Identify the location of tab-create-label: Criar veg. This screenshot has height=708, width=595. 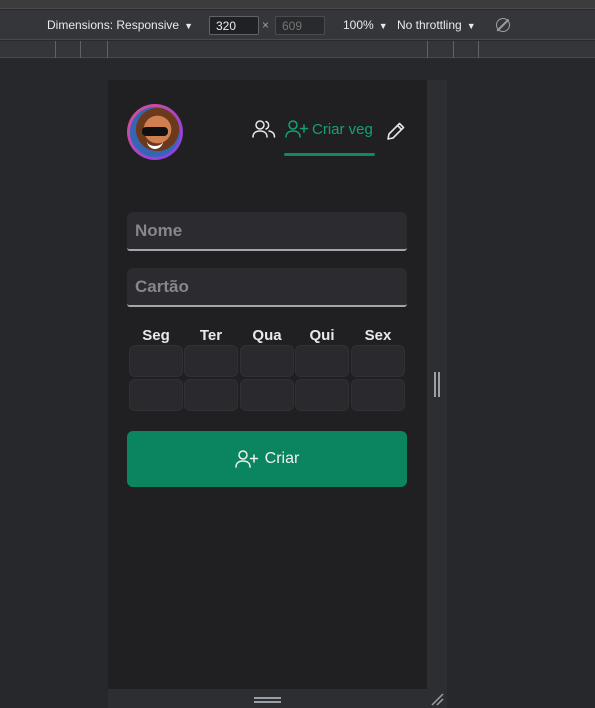
(342, 129).